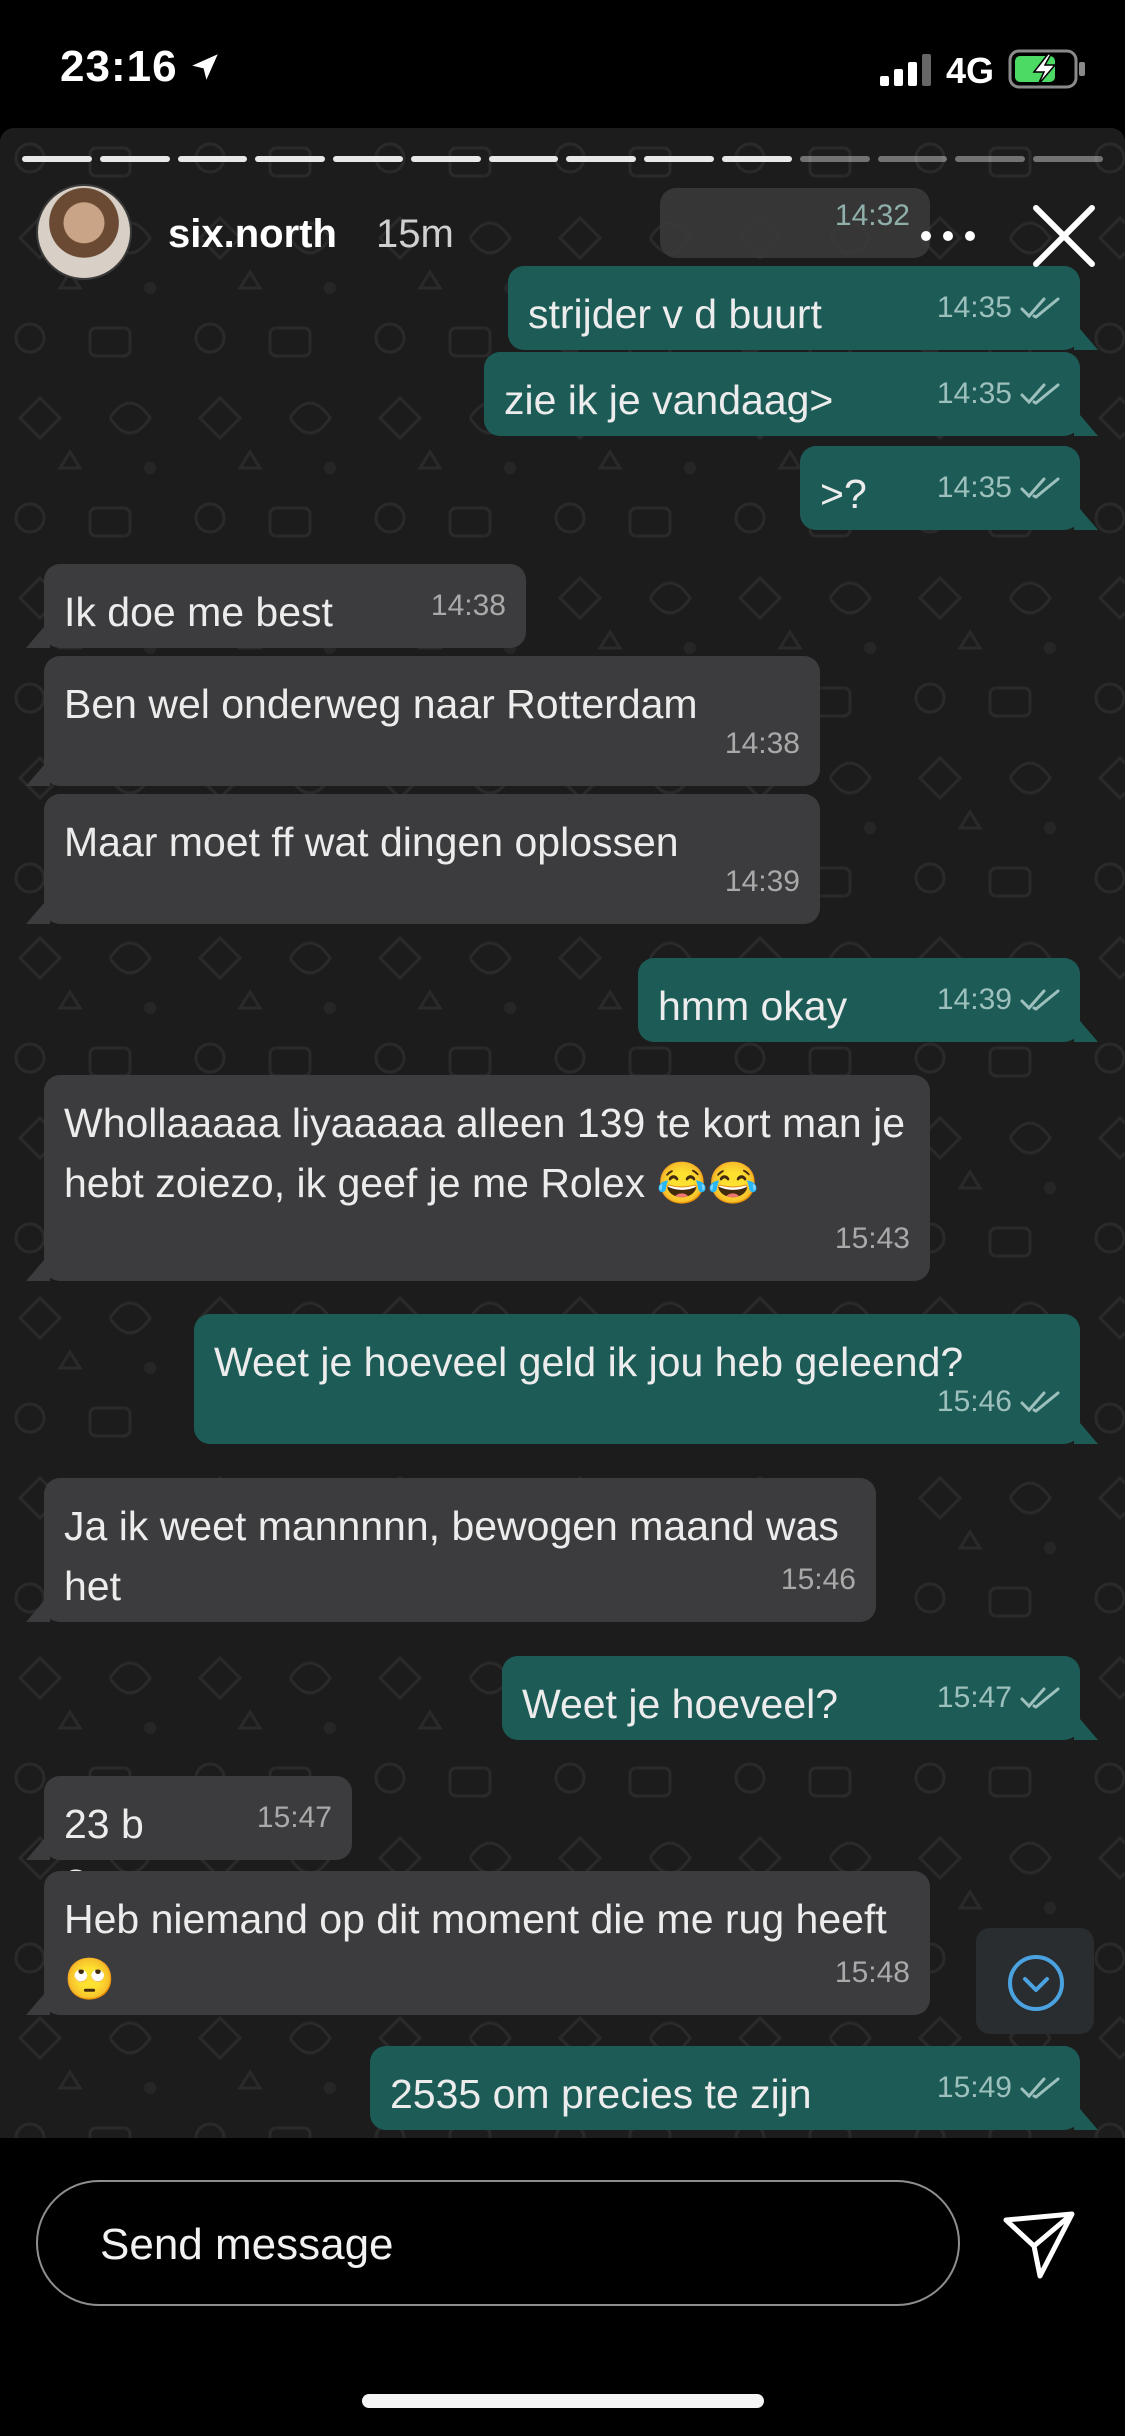  Describe the element at coordinates (498, 2243) in the screenshot. I see `send-message-input: Send message` at that location.